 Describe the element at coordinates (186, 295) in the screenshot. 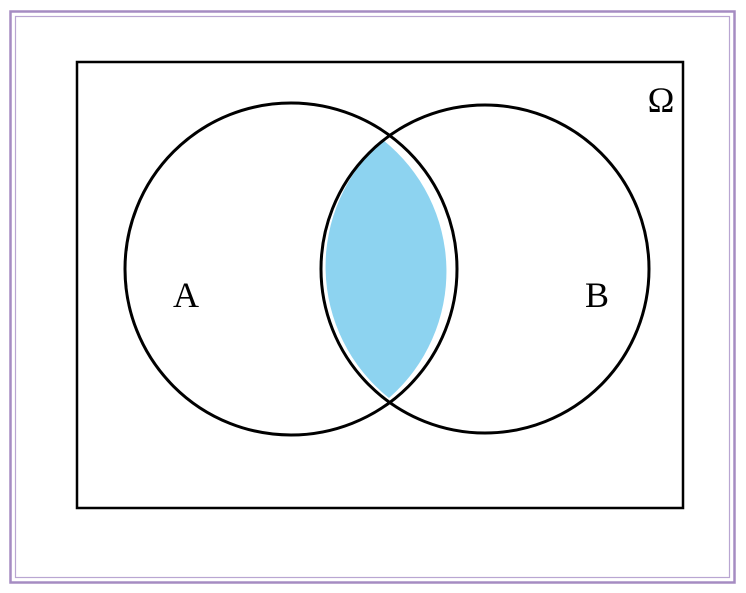

I see `set-a-label: A` at that location.